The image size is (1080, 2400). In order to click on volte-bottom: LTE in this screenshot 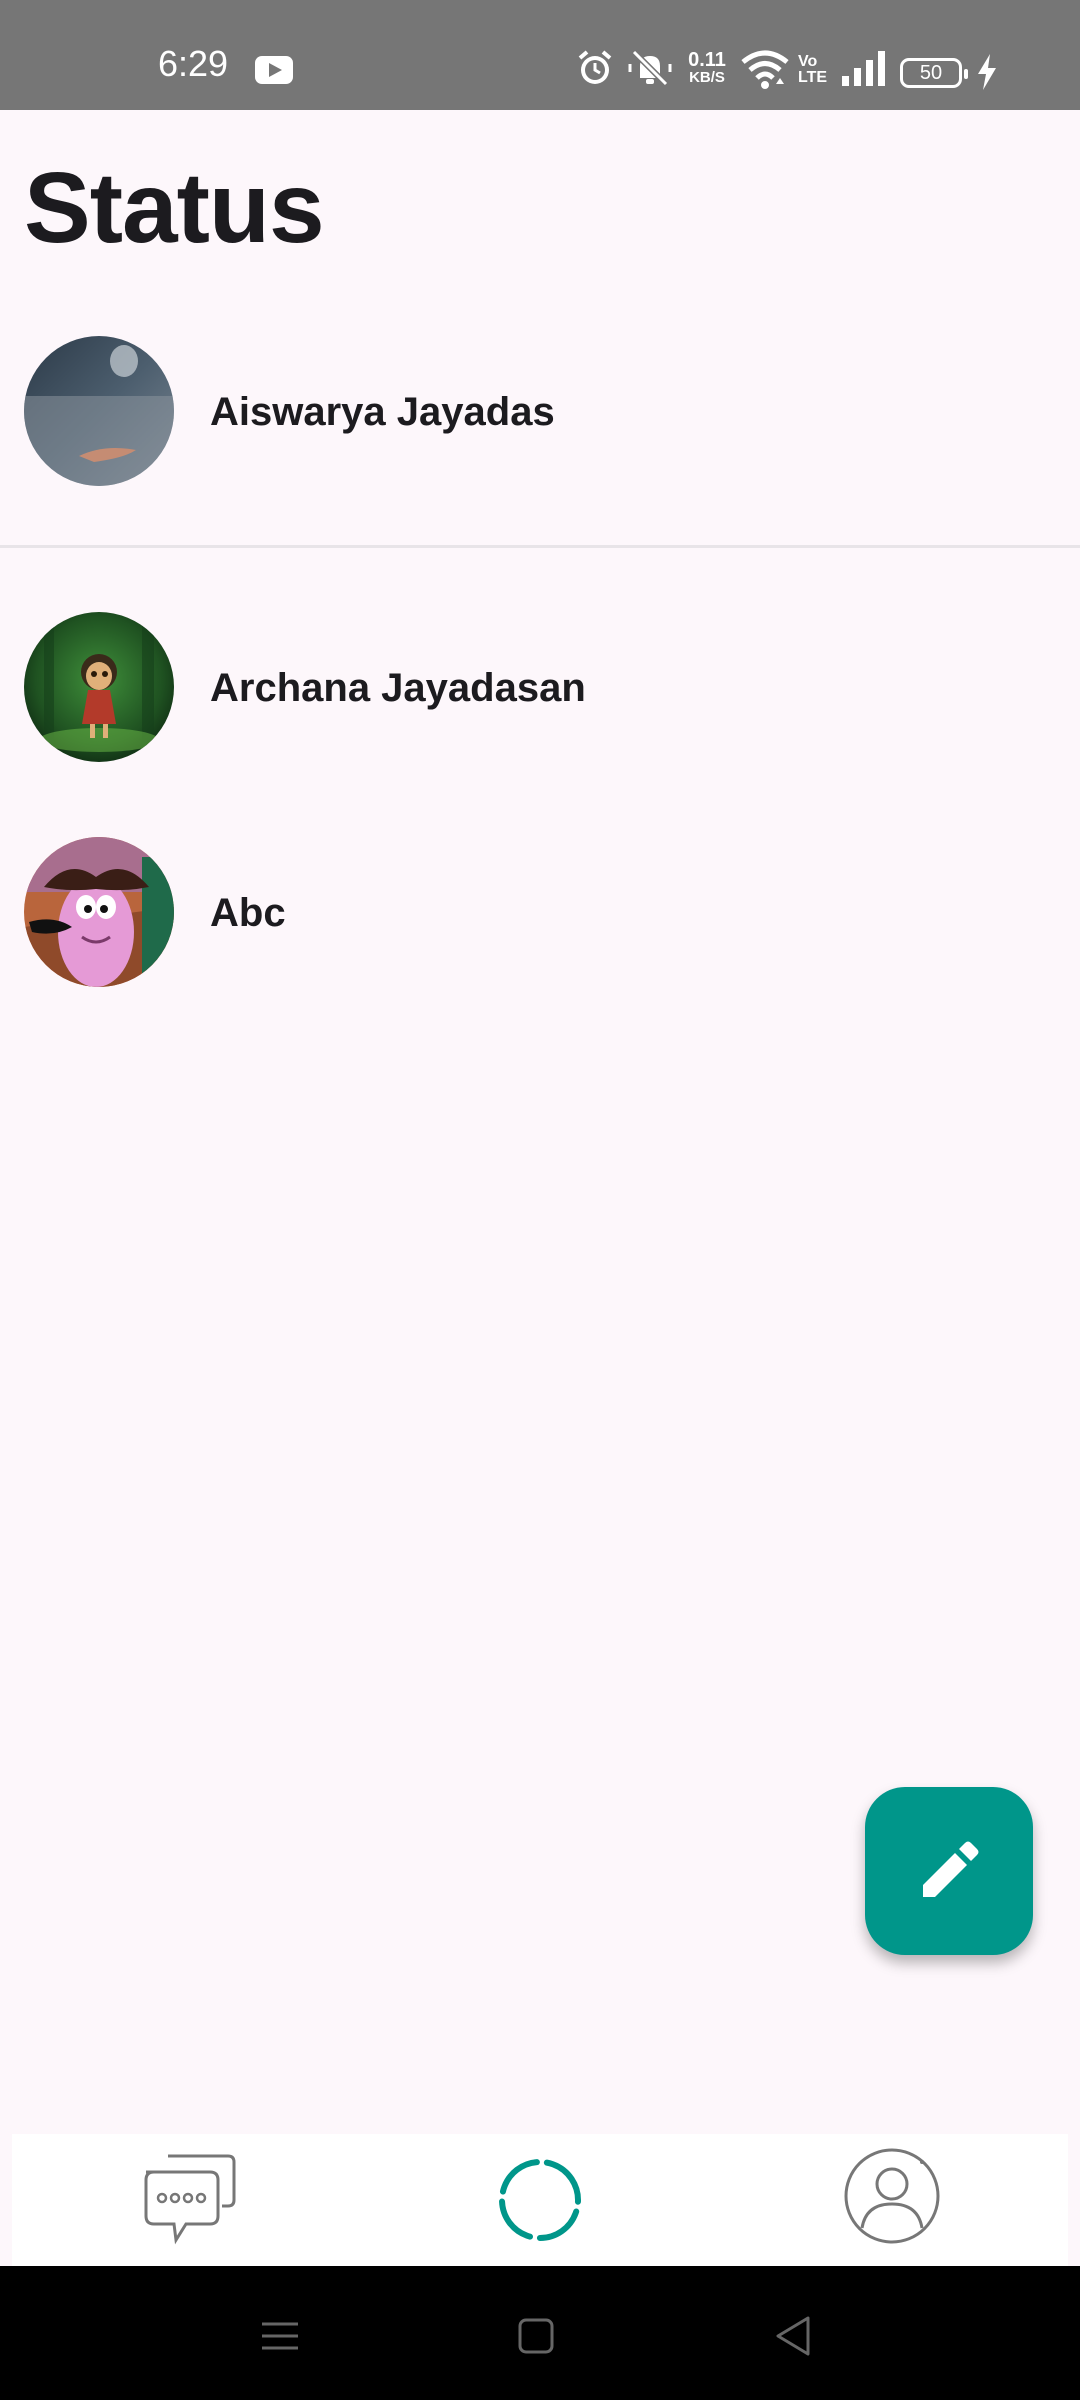, I will do `click(813, 77)`.